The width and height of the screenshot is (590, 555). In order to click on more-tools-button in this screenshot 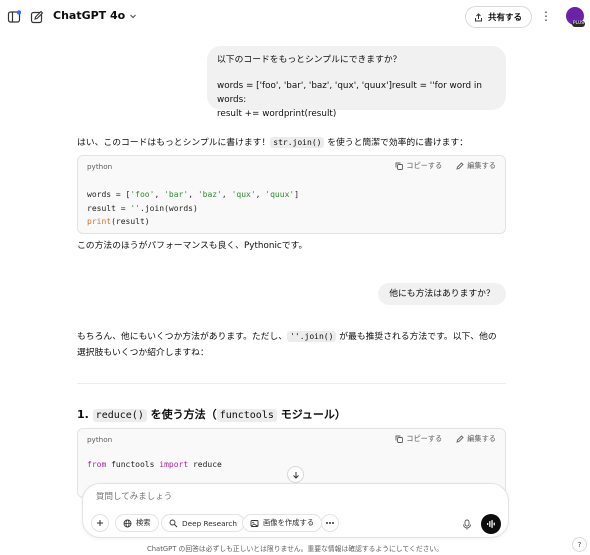, I will do `click(330, 523)`.